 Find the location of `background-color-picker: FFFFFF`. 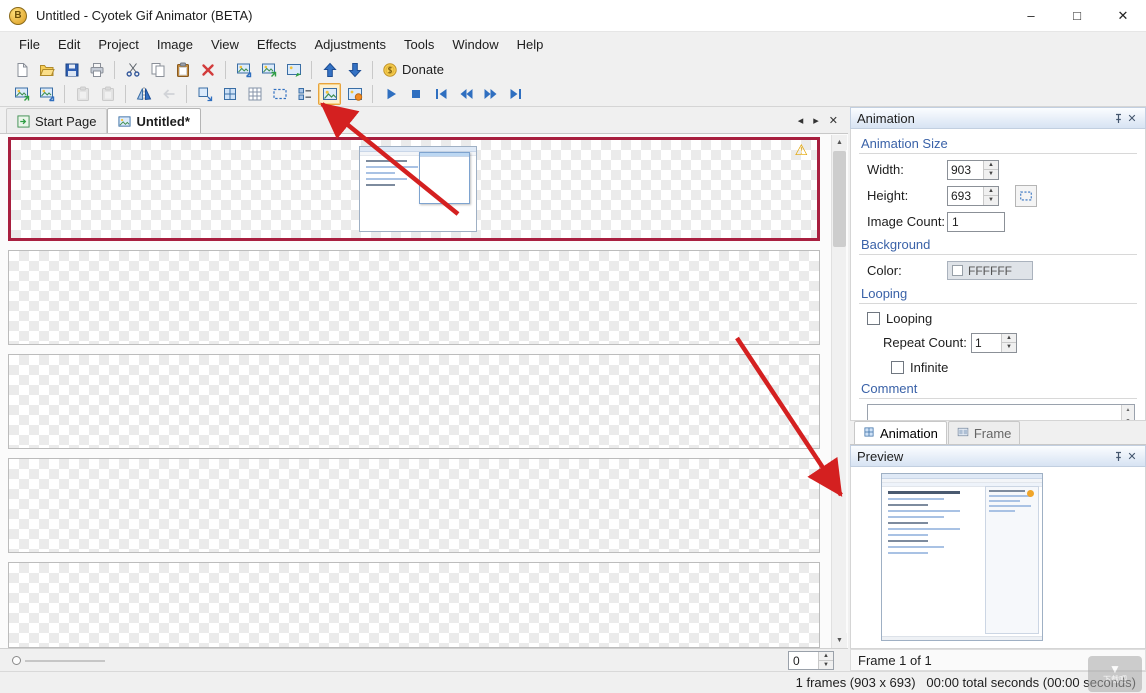

background-color-picker: FFFFFF is located at coordinates (990, 270).